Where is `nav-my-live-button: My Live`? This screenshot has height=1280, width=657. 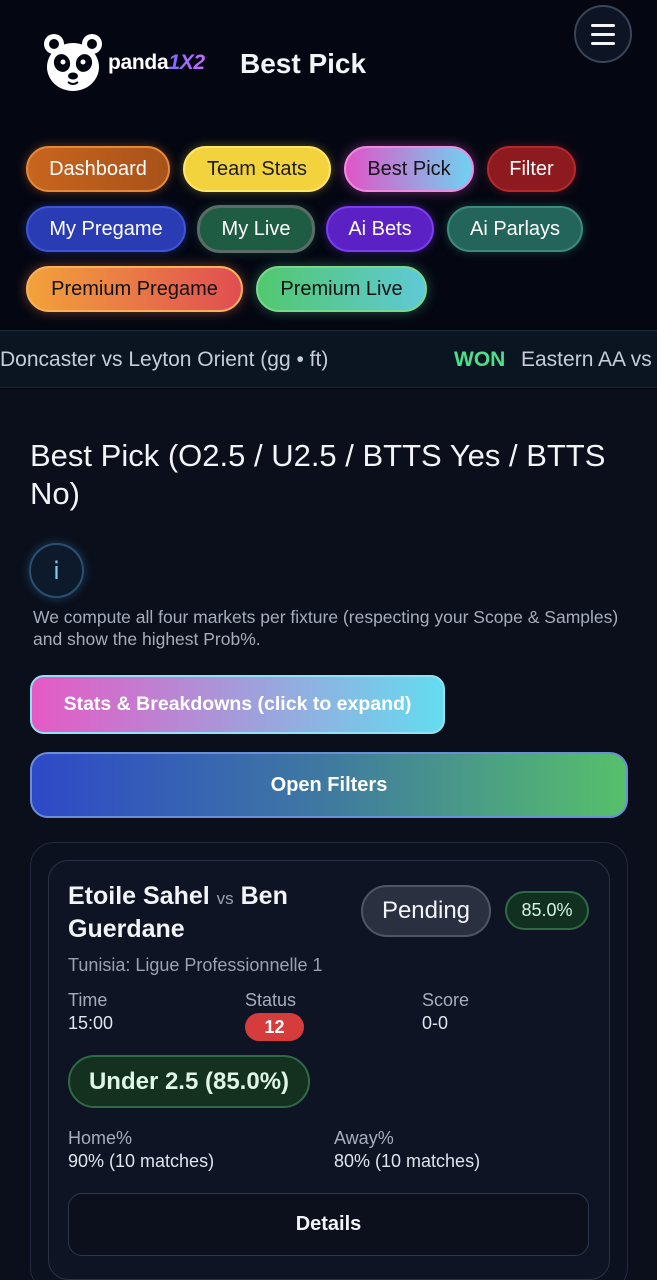 nav-my-live-button: My Live is located at coordinates (256, 229).